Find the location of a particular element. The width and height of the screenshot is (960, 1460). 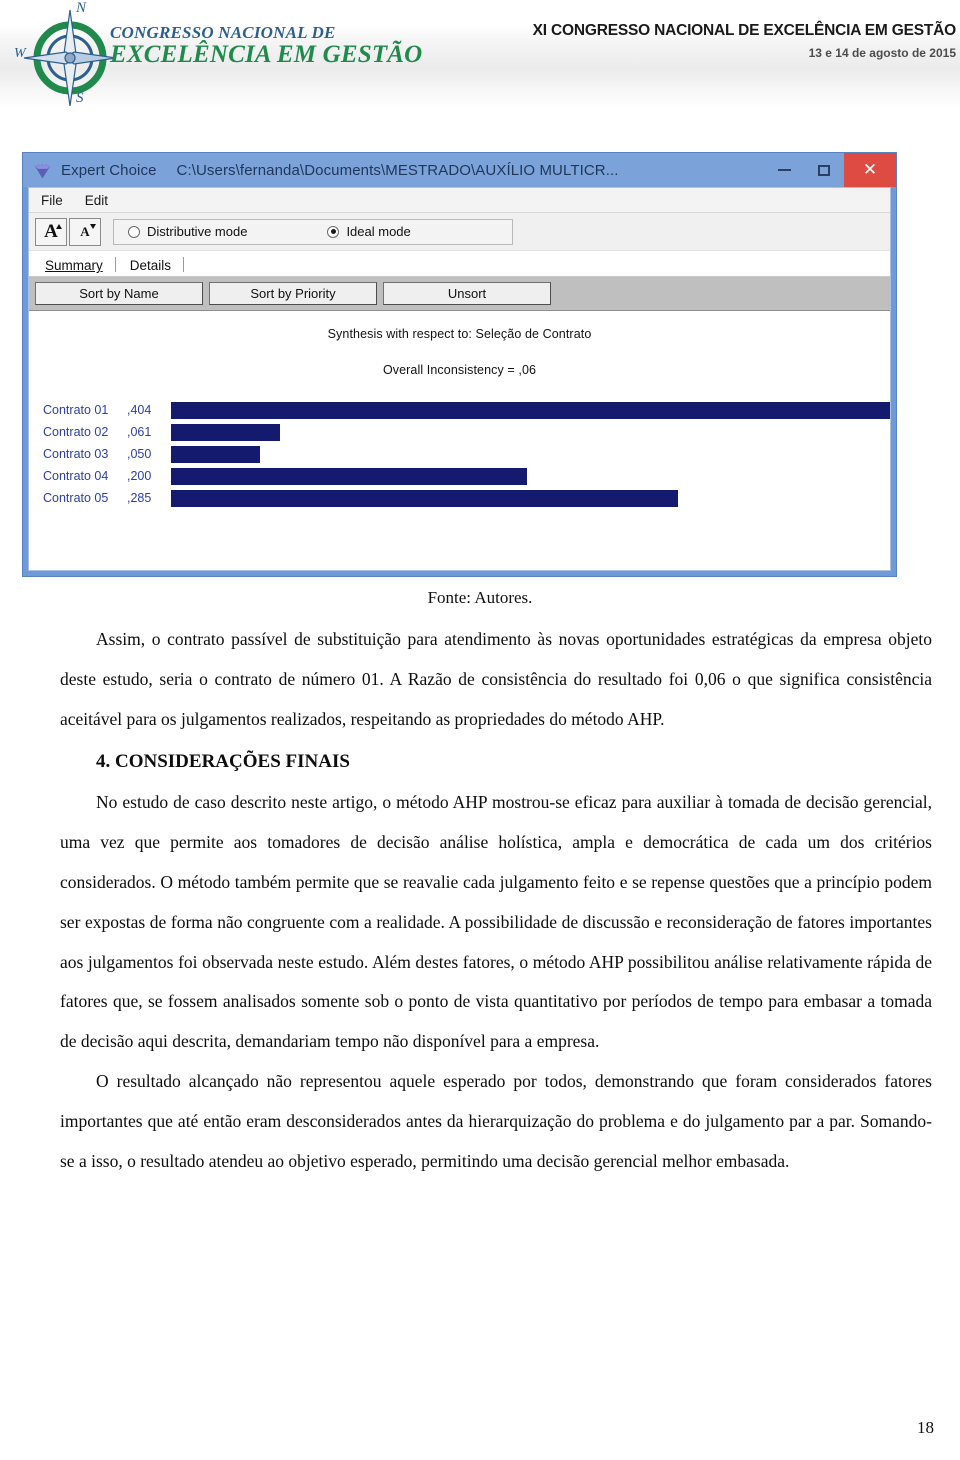

sort-toolbar: Sort by Name Sort by Priority Unsort is located at coordinates (459, 294).